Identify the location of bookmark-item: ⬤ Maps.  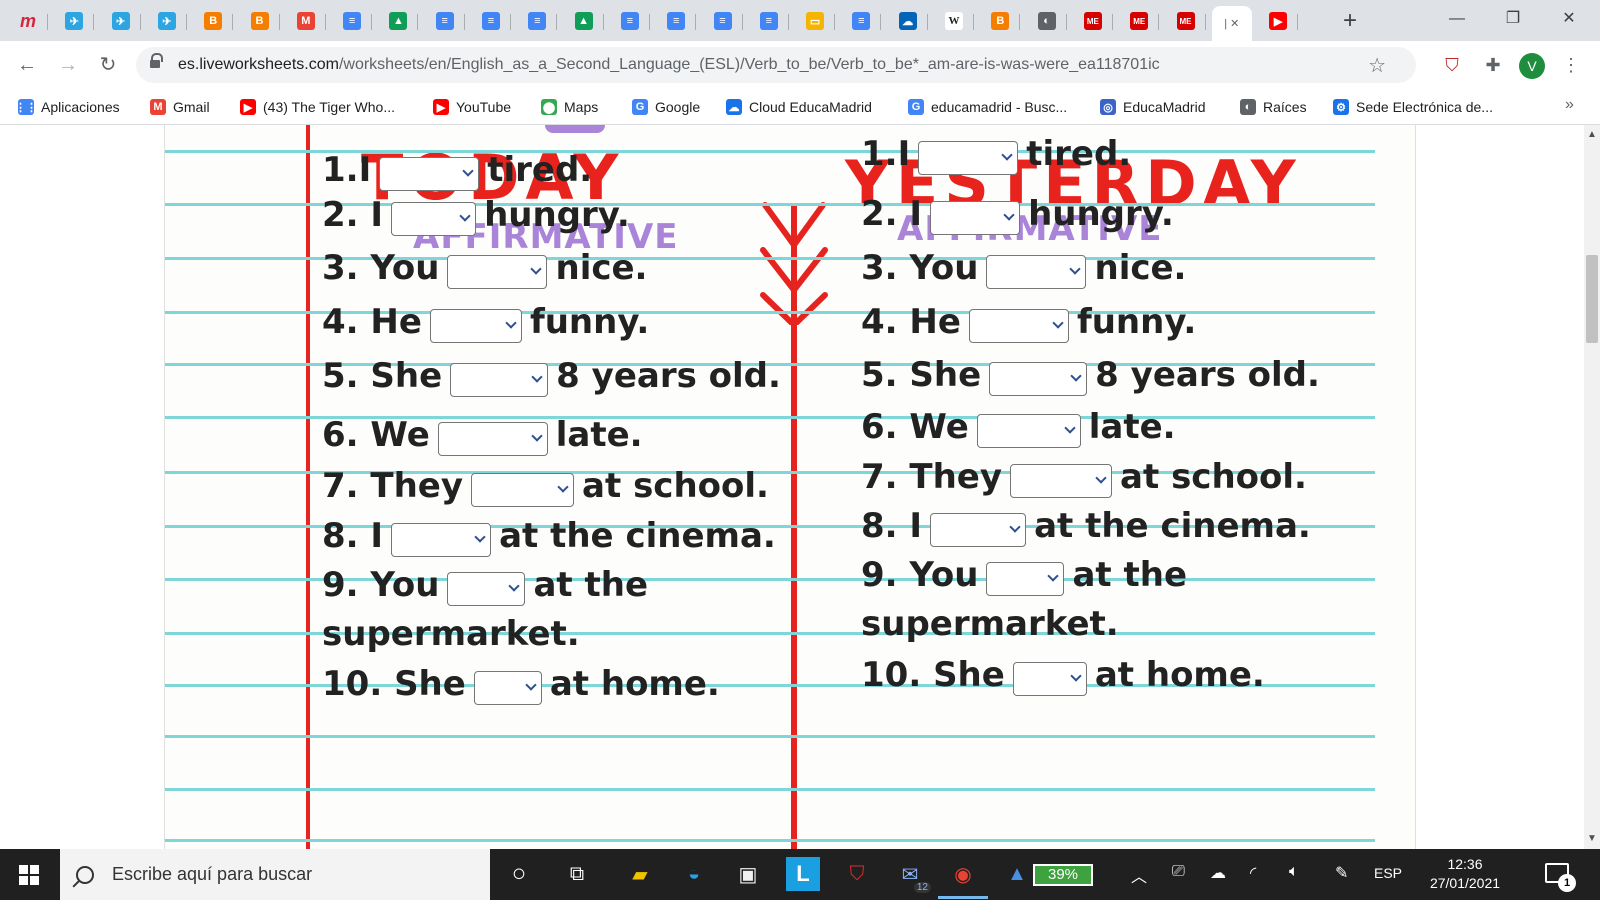
(569, 107).